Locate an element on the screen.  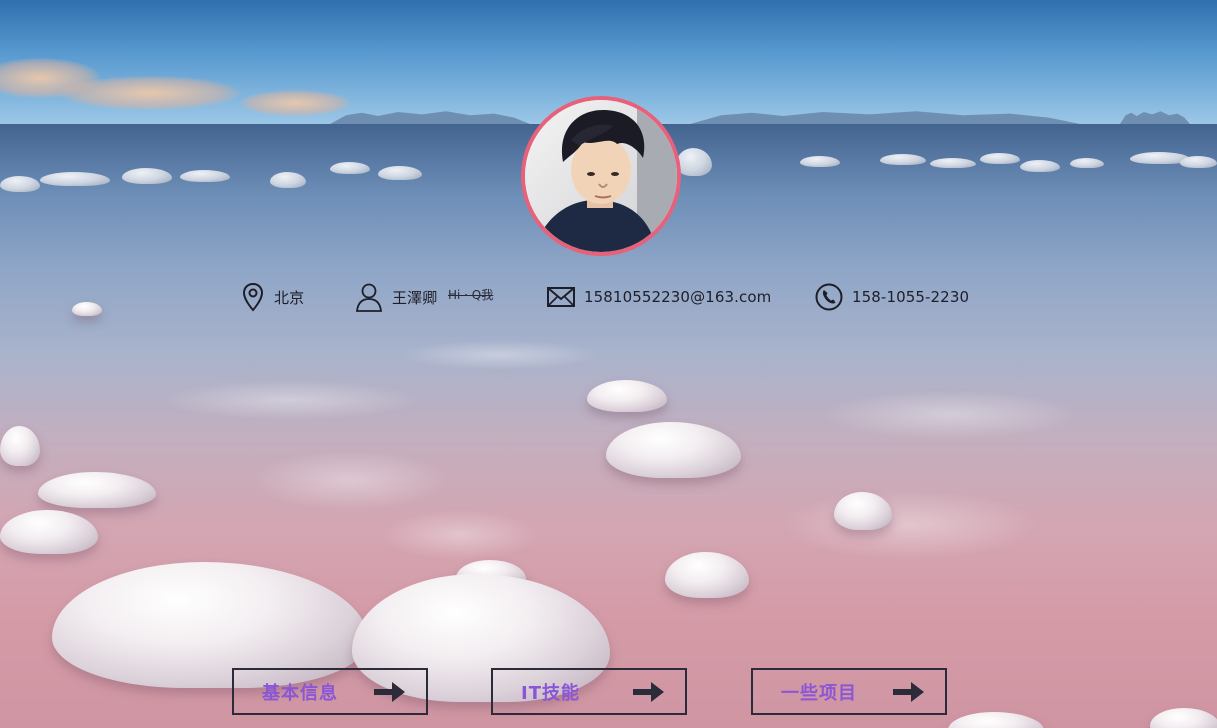
map-pin-icon is located at coordinates (253, 297).